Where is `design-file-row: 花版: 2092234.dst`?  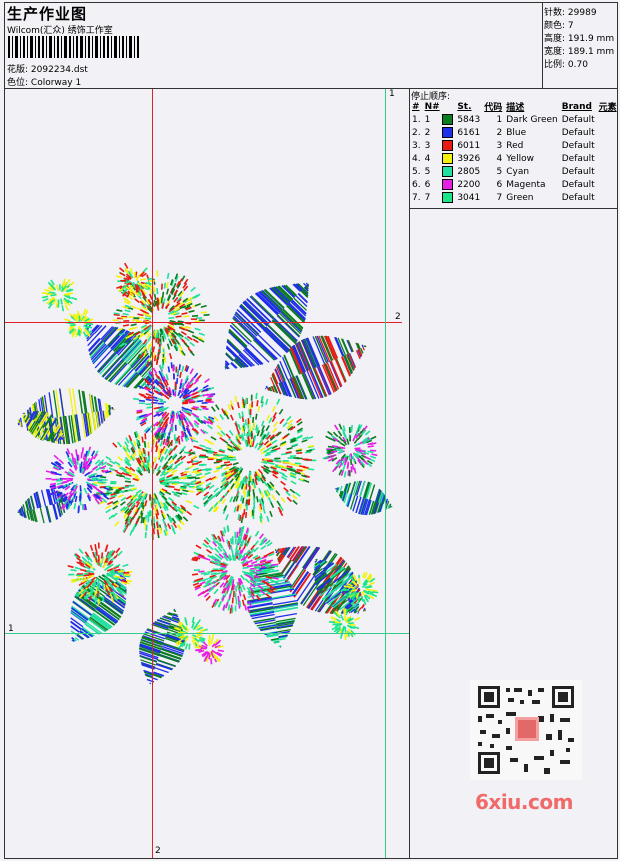 design-file-row: 花版: 2092234.dst is located at coordinates (47, 68).